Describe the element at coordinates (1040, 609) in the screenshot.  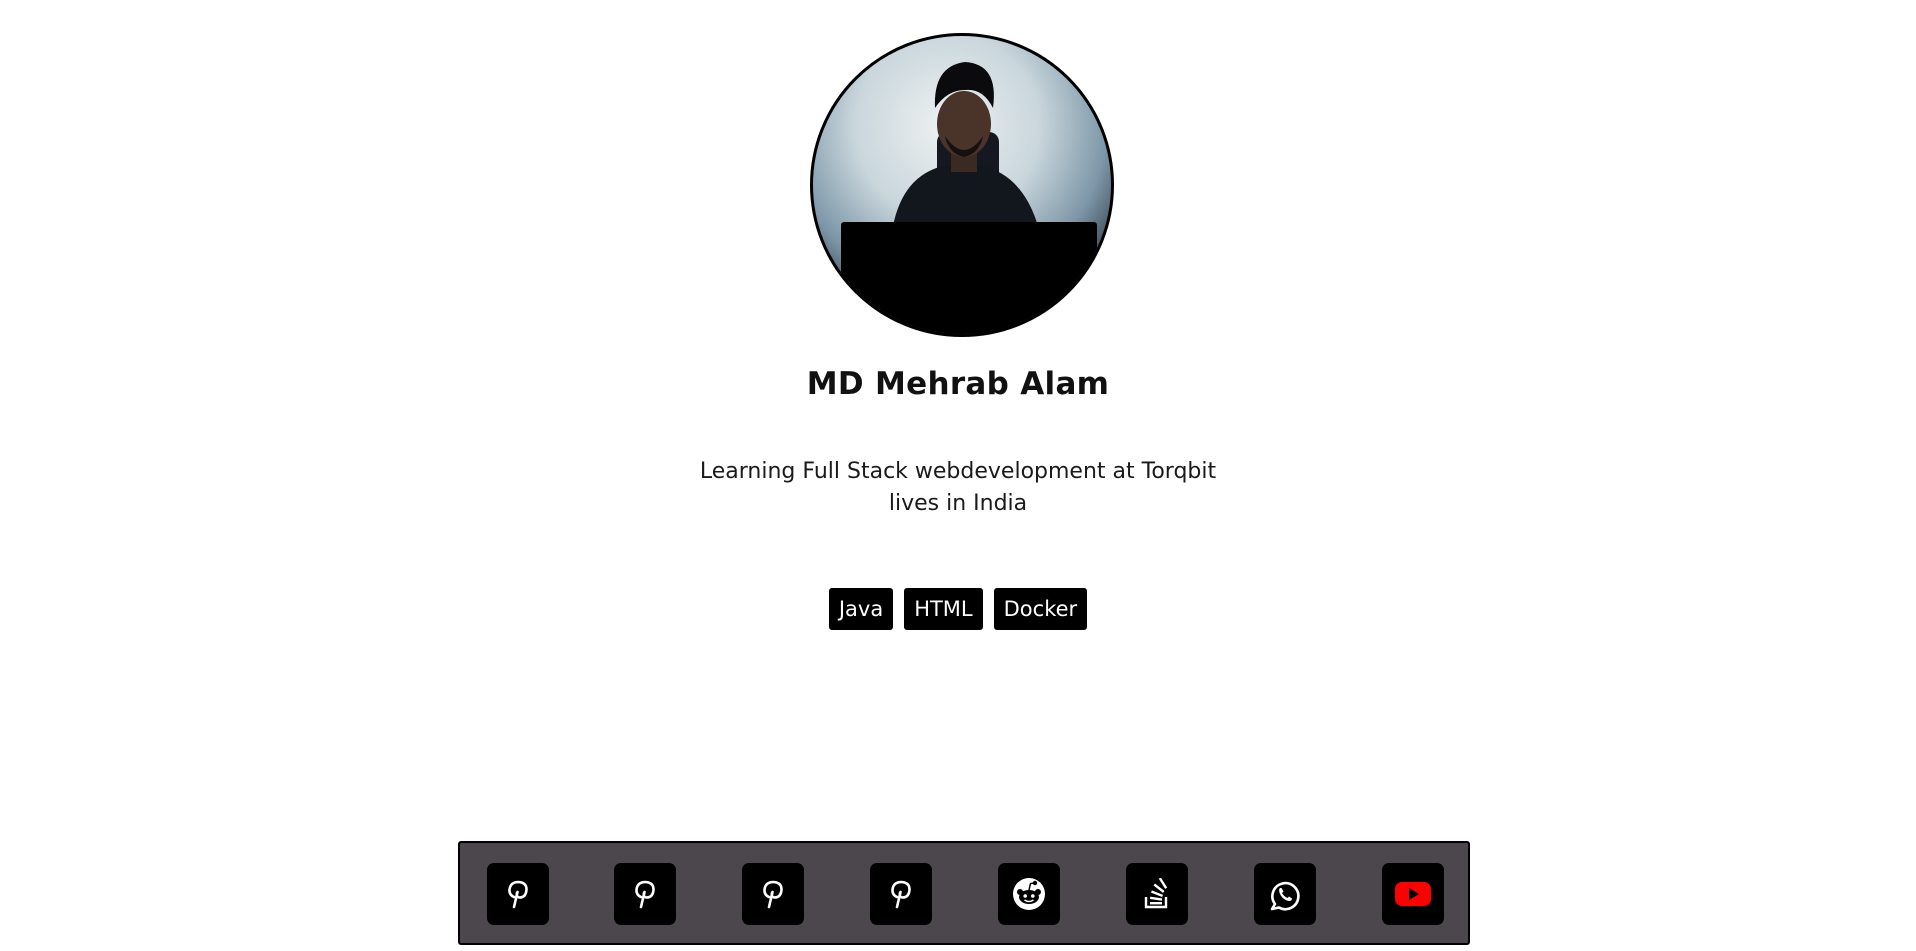
I see `skill-tag-docker: Docker` at that location.